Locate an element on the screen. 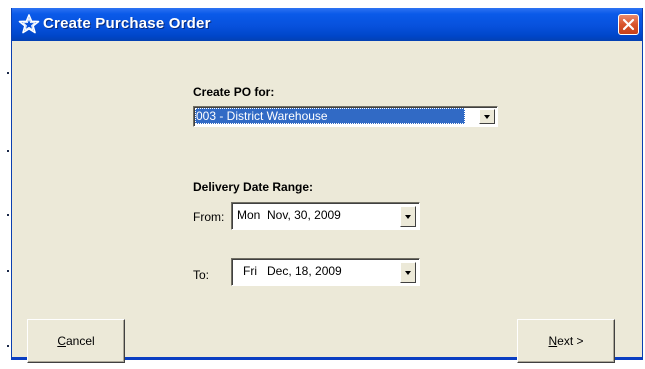  cancel-label: ancel is located at coordinates (80, 341).